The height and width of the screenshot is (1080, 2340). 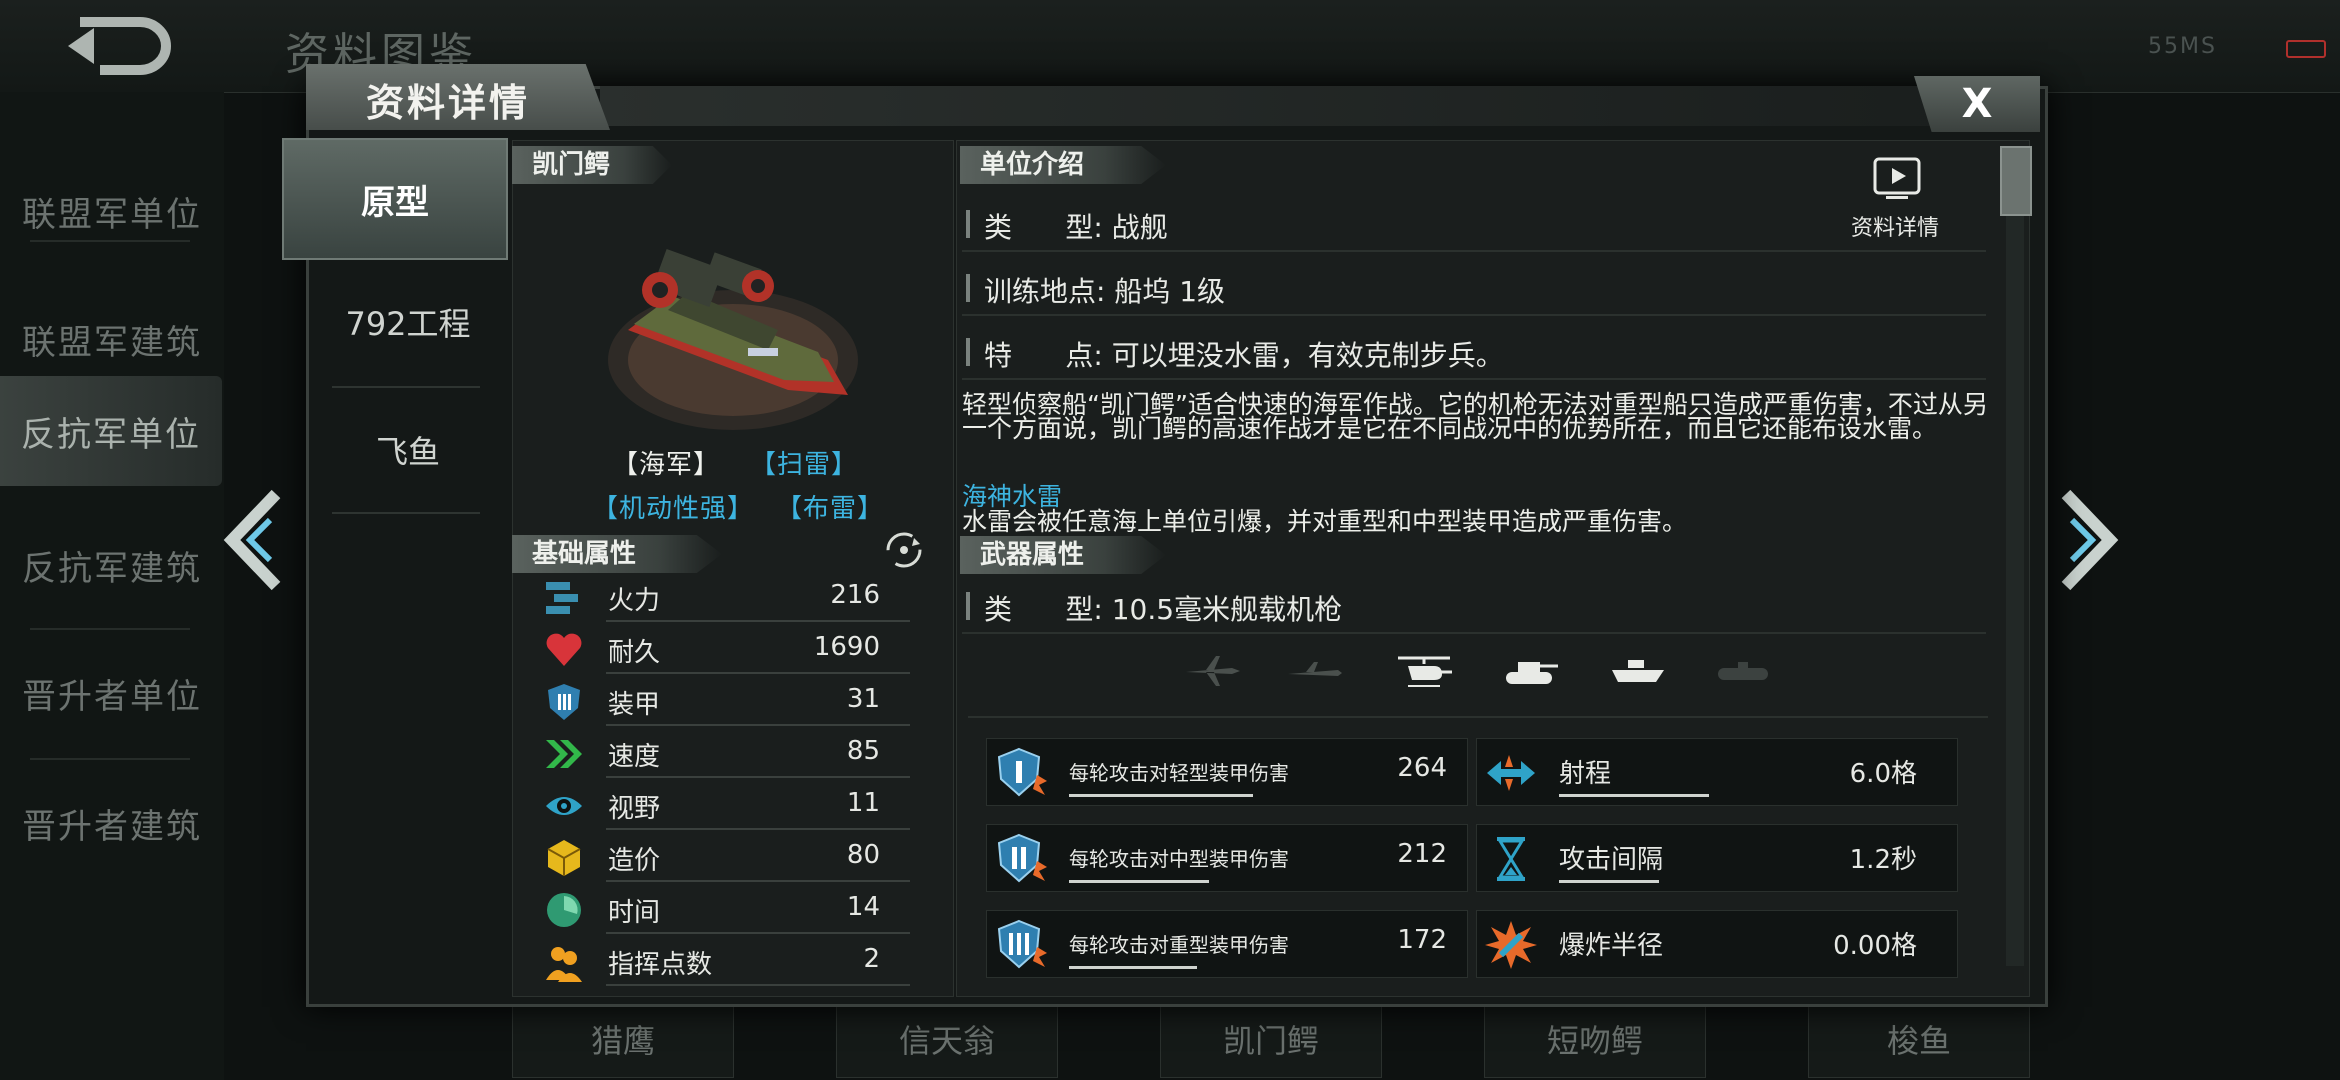 I want to click on heavy-armor-damage-icon, so click(x=1022, y=944).